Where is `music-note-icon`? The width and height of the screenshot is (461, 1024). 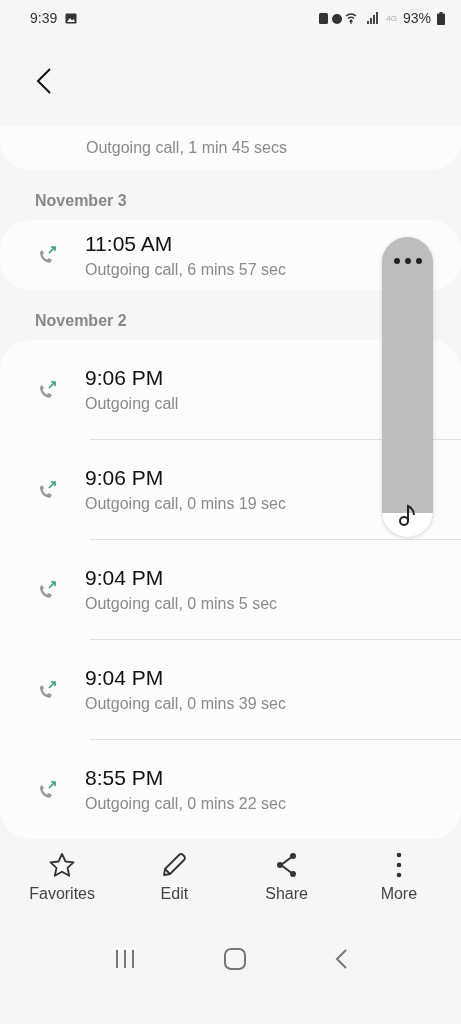
music-note-icon is located at coordinates (407, 515).